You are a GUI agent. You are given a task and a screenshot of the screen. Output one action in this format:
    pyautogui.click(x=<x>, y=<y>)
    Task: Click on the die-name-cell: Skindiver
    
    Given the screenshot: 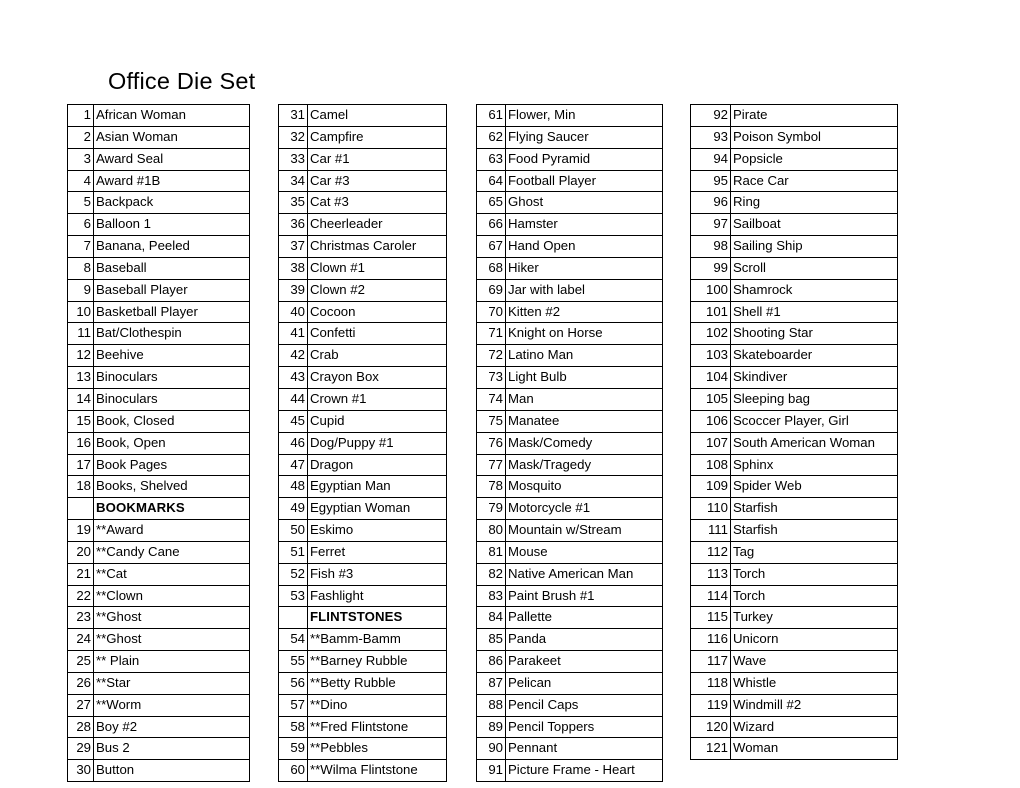 What is the action you would take?
    pyautogui.click(x=814, y=377)
    